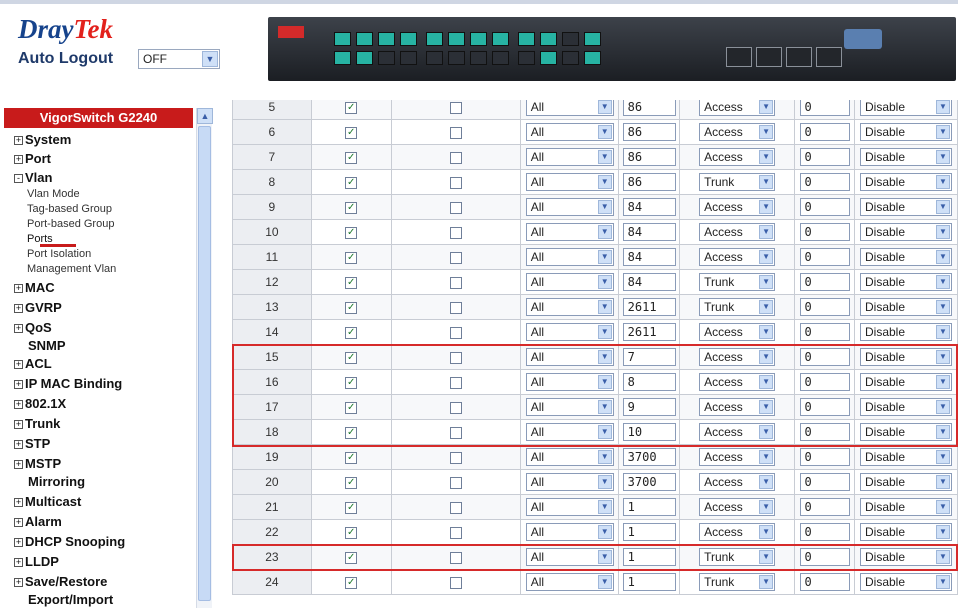  I want to click on sidebar-item-port: + Port, so click(32, 158).